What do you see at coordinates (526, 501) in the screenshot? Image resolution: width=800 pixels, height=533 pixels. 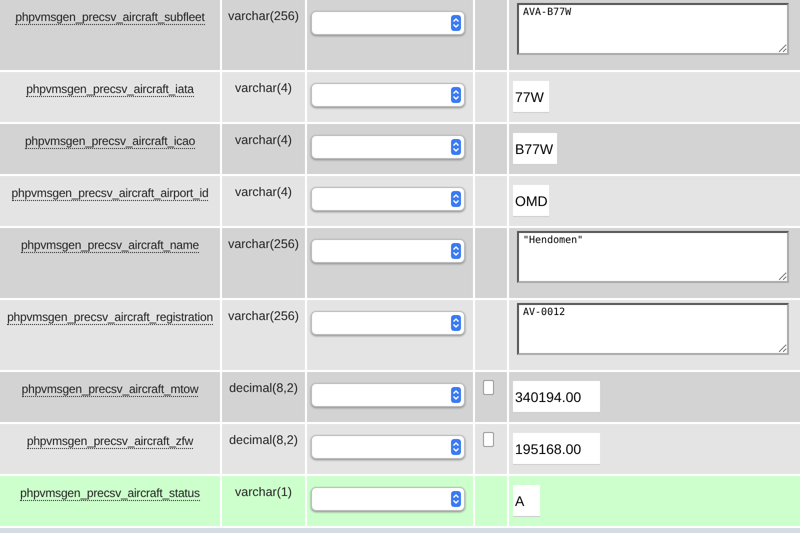 I see `value-field: A` at bounding box center [526, 501].